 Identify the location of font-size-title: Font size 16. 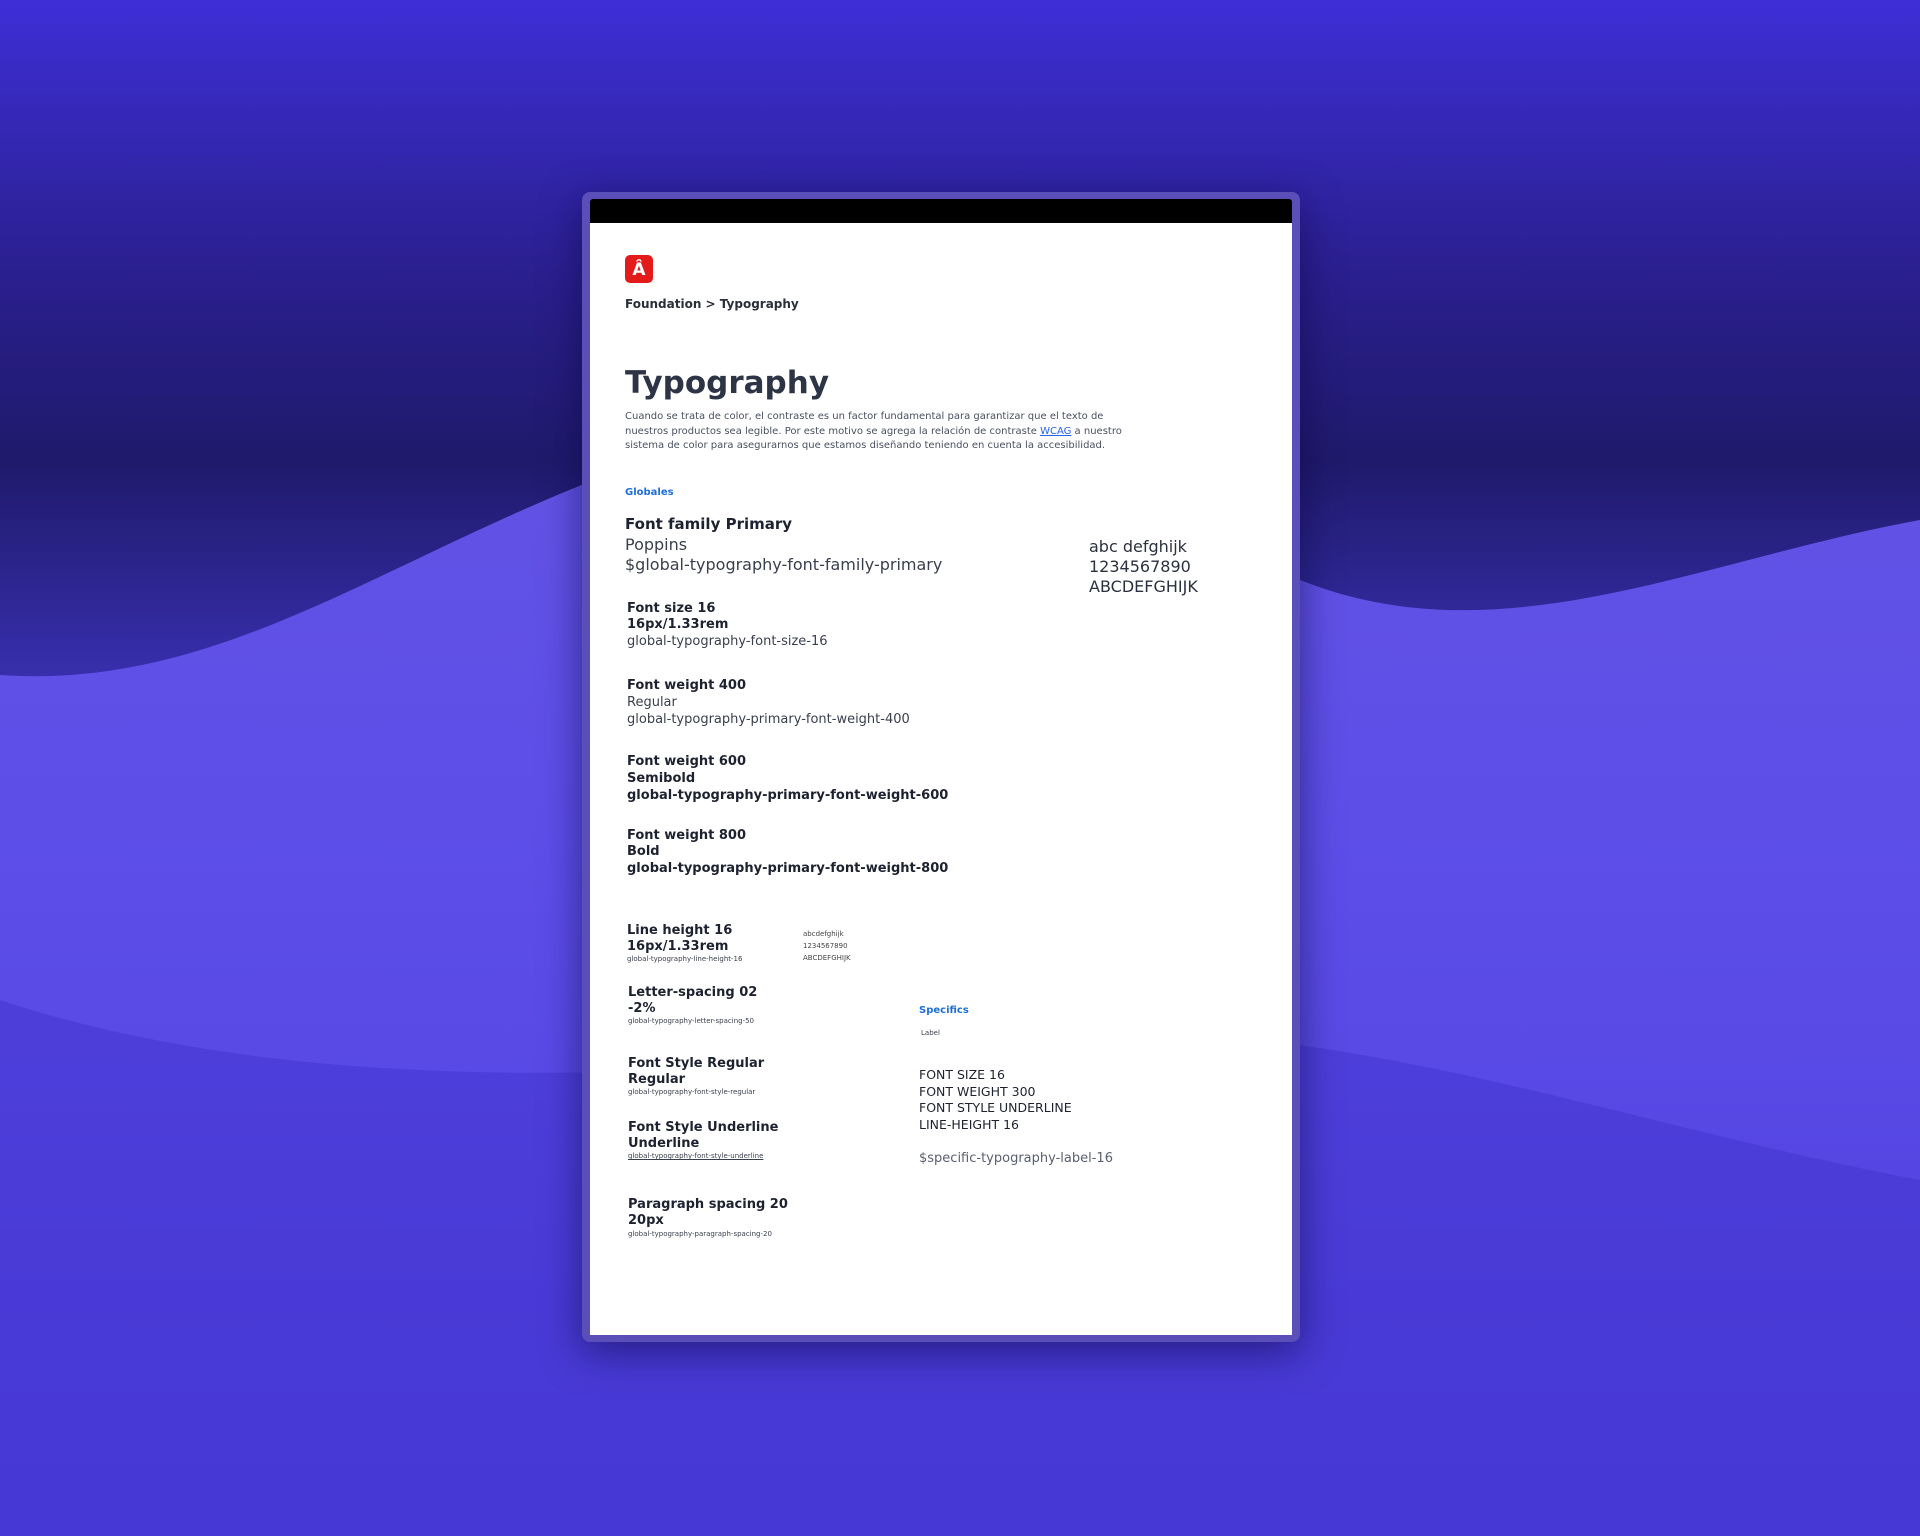
(671, 608).